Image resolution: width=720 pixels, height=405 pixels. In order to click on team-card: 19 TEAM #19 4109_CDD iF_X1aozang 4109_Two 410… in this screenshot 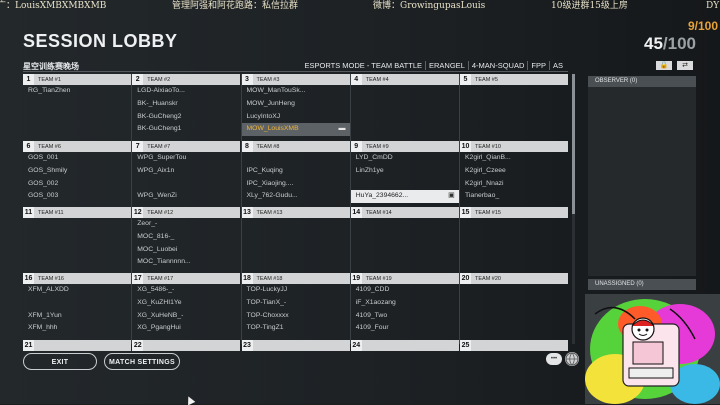, I will do `click(404, 304)`.